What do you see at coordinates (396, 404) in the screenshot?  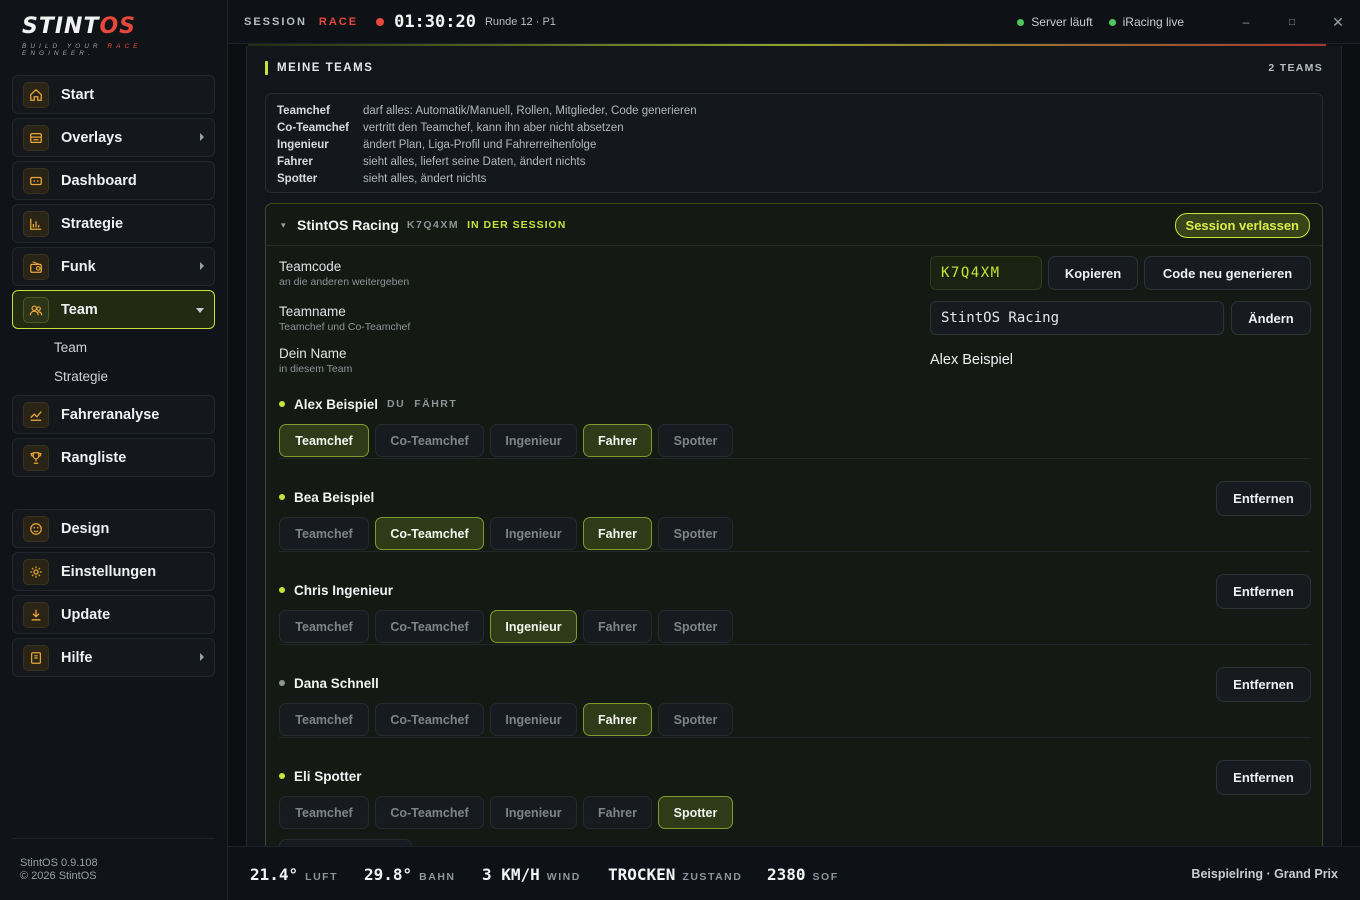 I see `you-tag: DU` at bounding box center [396, 404].